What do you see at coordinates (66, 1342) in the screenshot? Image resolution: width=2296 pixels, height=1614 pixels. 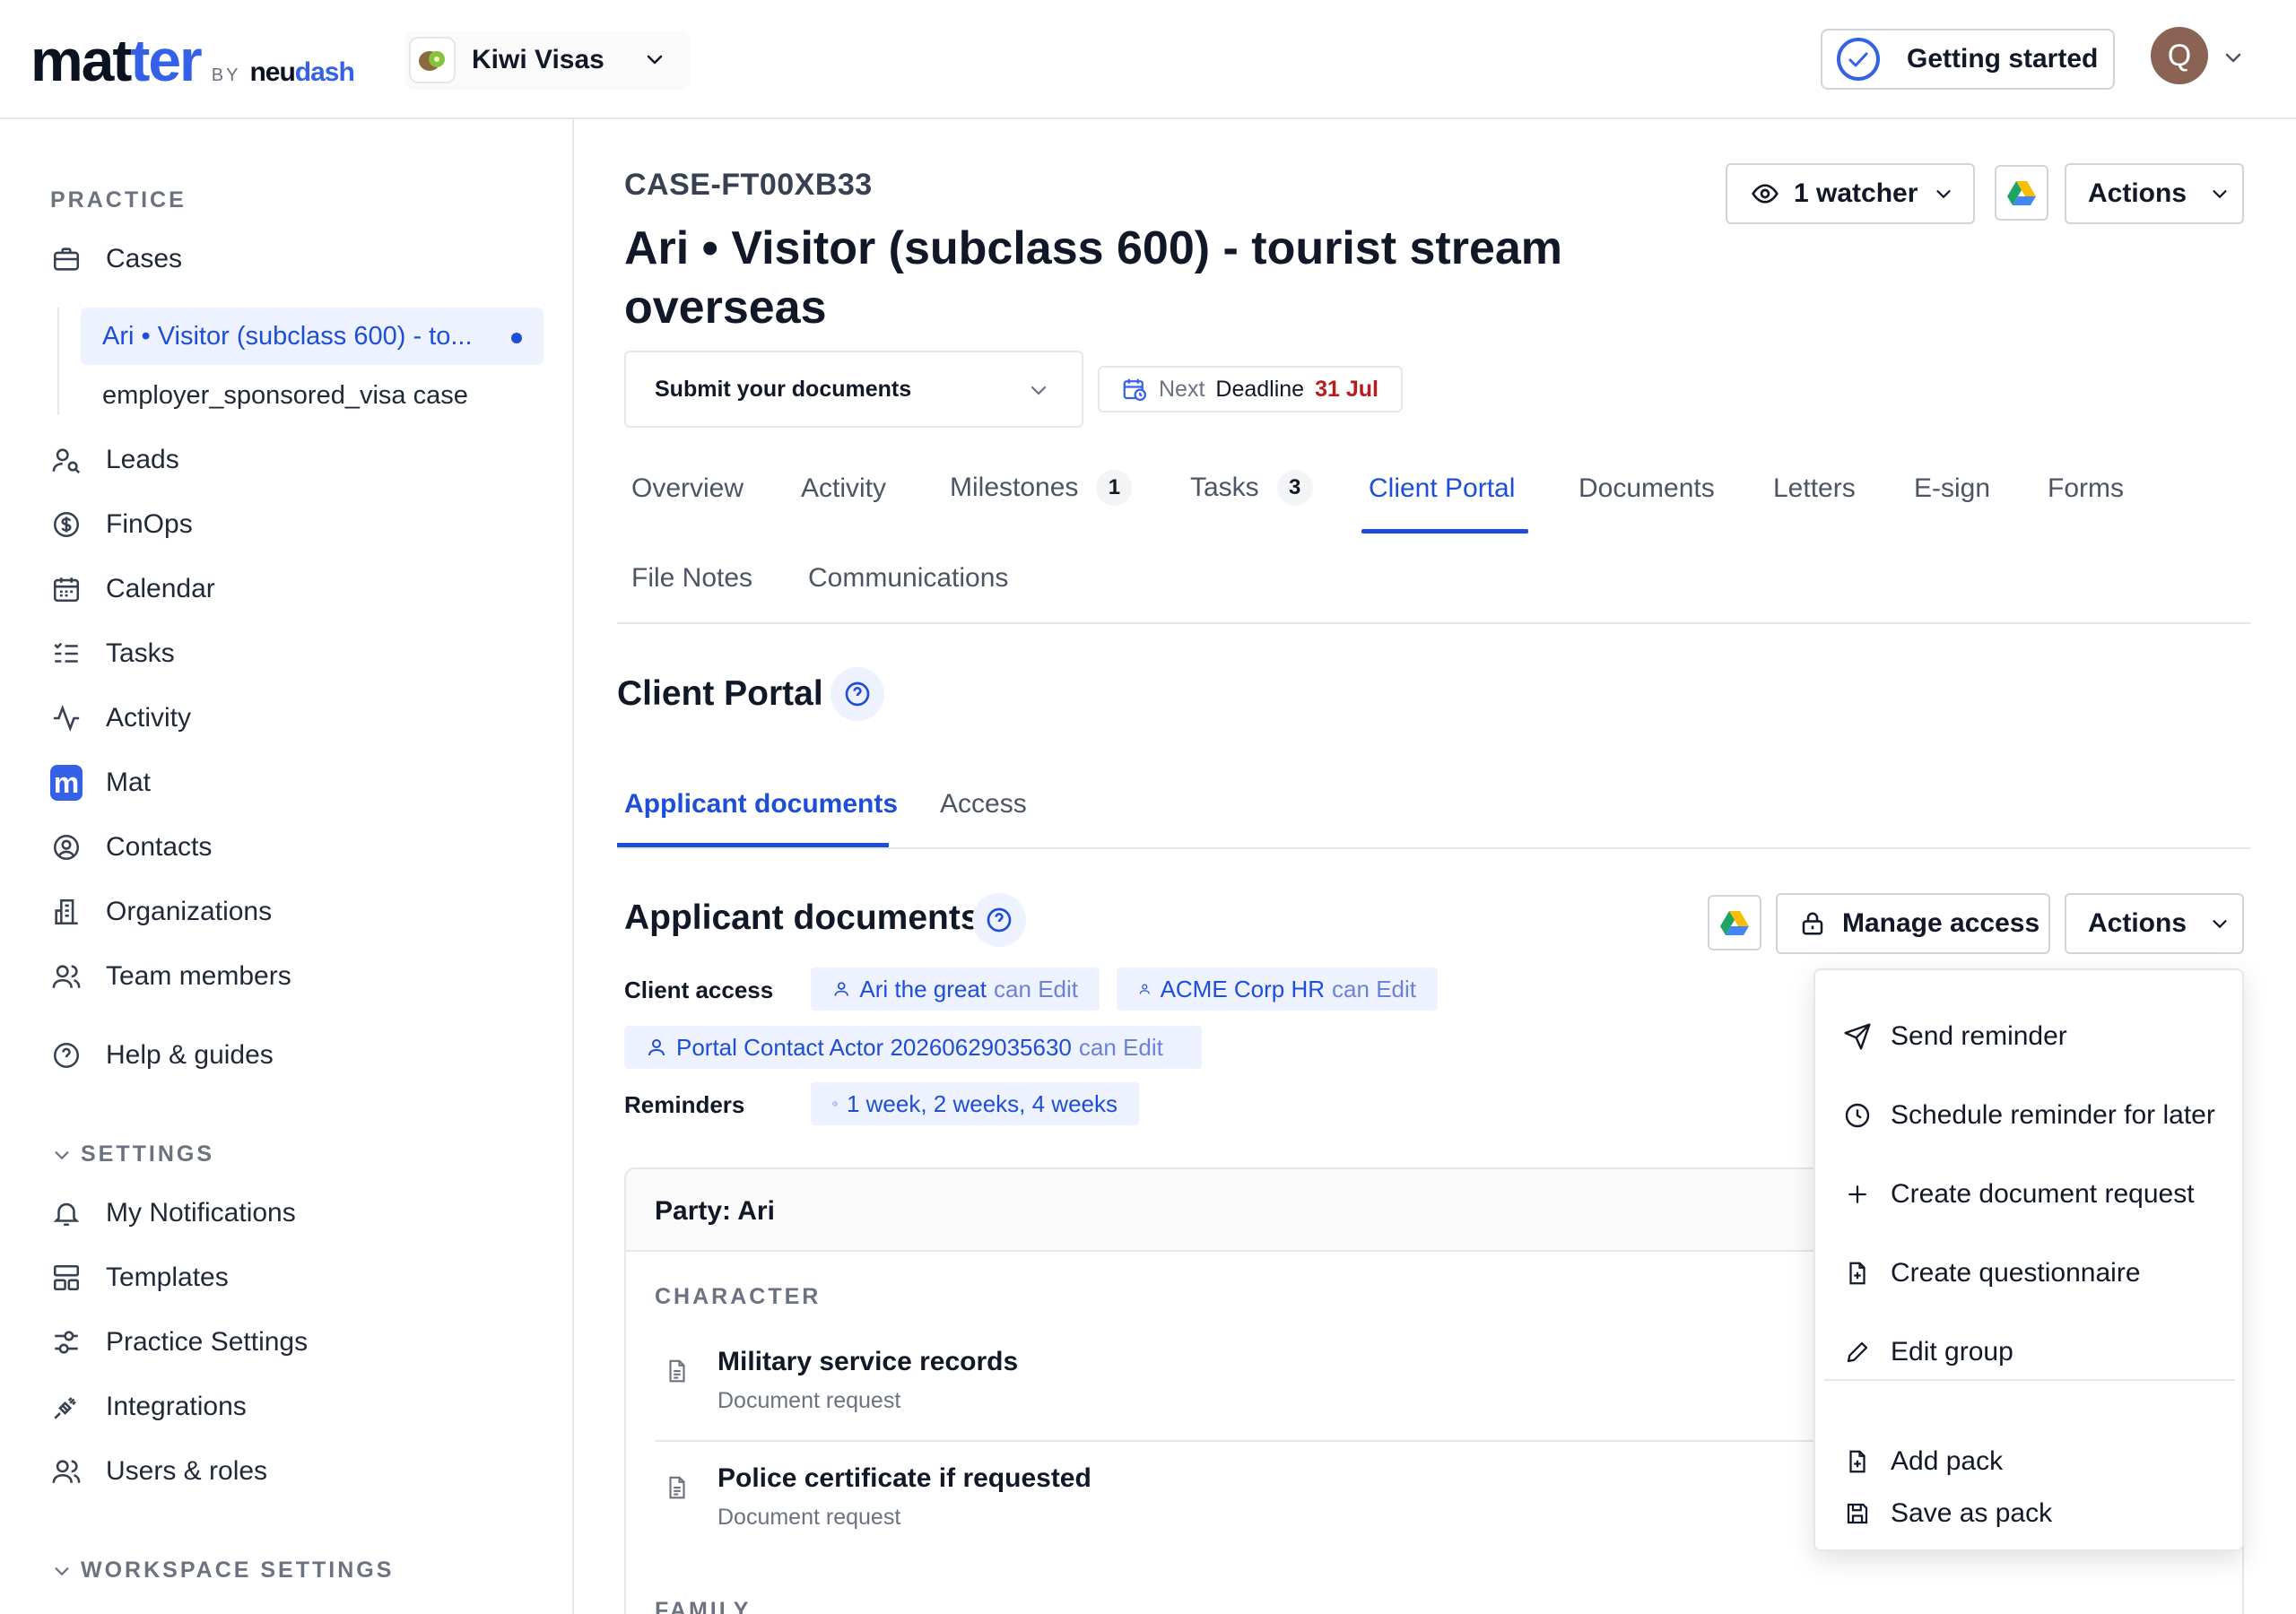 I see `sliders-icon` at bounding box center [66, 1342].